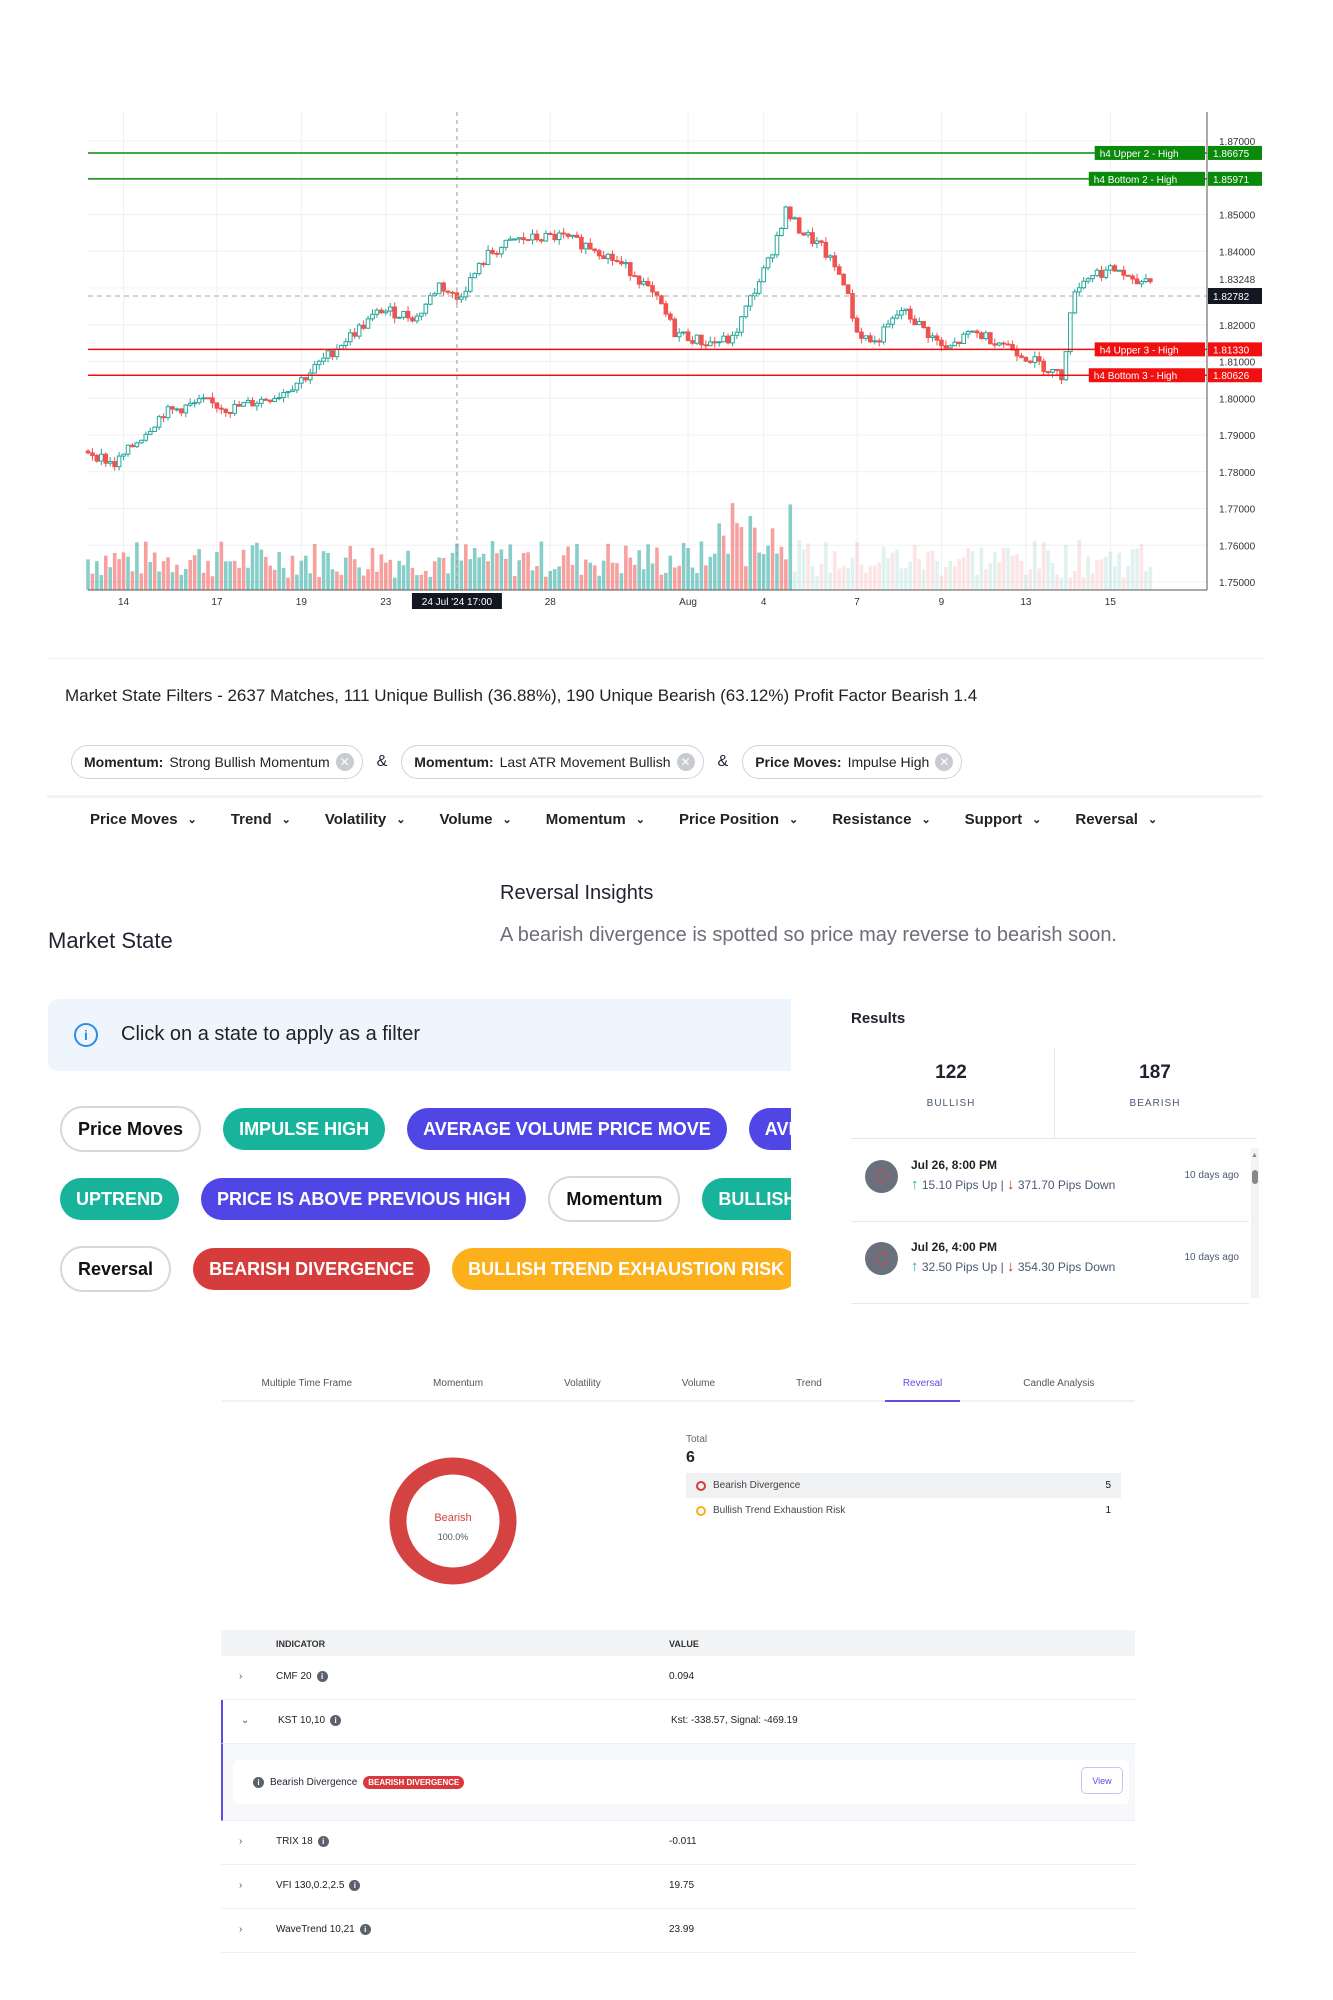 Image resolution: width=1333 pixels, height=2000 pixels. I want to click on dropdown-trend: Trend ⌄, so click(261, 819).